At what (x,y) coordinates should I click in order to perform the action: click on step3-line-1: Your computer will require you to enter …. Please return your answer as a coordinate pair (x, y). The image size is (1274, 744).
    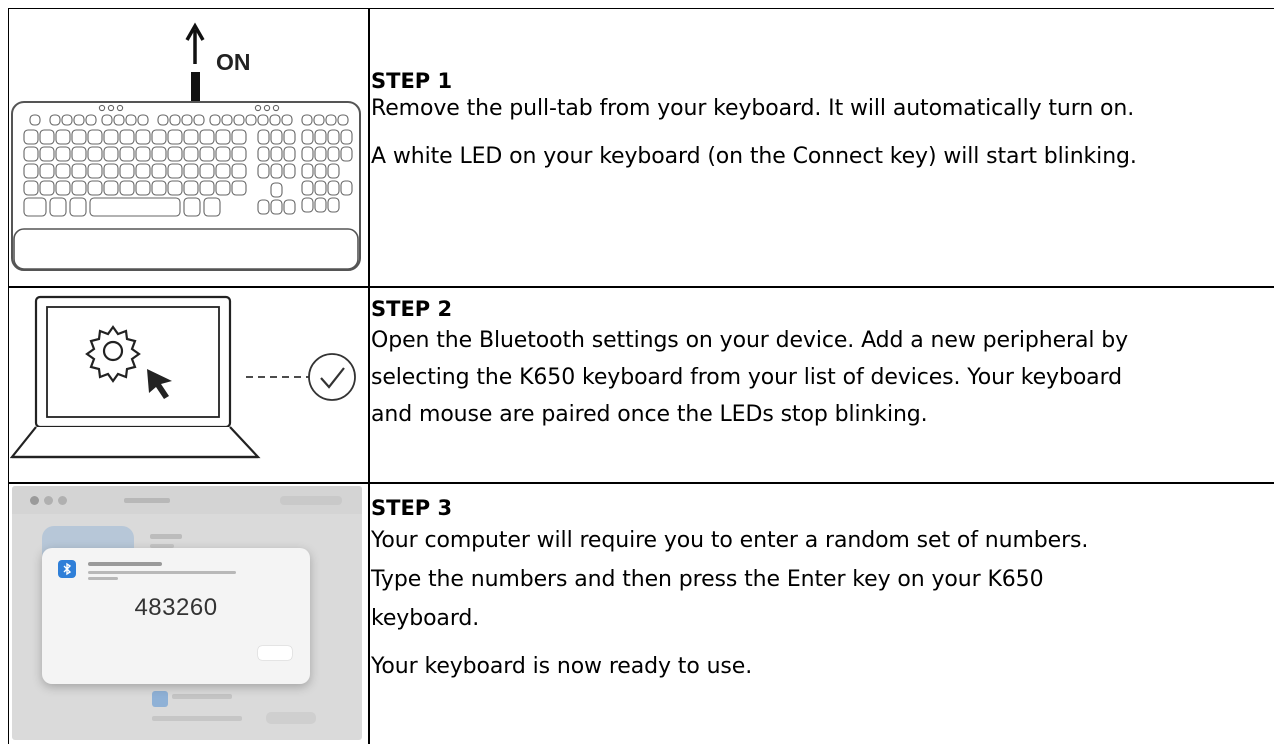
    Looking at the image, I should click on (730, 540).